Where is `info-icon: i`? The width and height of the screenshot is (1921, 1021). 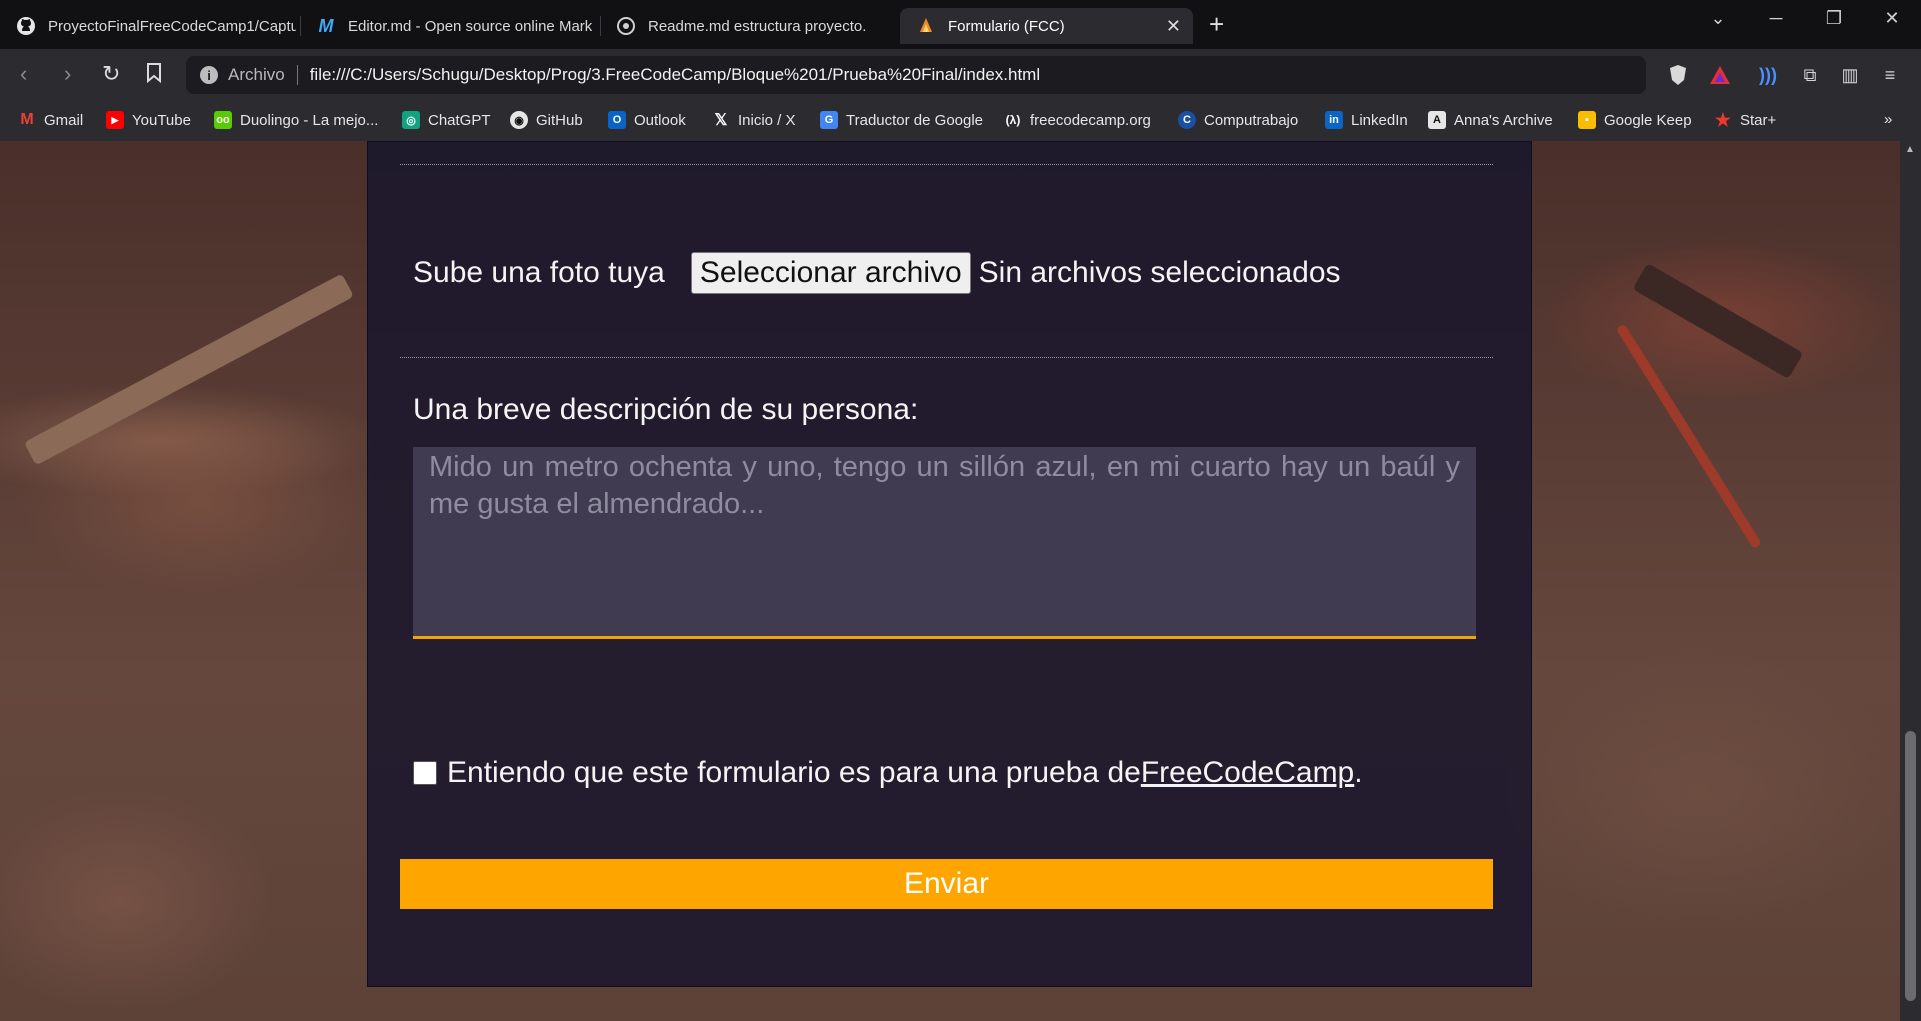 info-icon: i is located at coordinates (209, 75).